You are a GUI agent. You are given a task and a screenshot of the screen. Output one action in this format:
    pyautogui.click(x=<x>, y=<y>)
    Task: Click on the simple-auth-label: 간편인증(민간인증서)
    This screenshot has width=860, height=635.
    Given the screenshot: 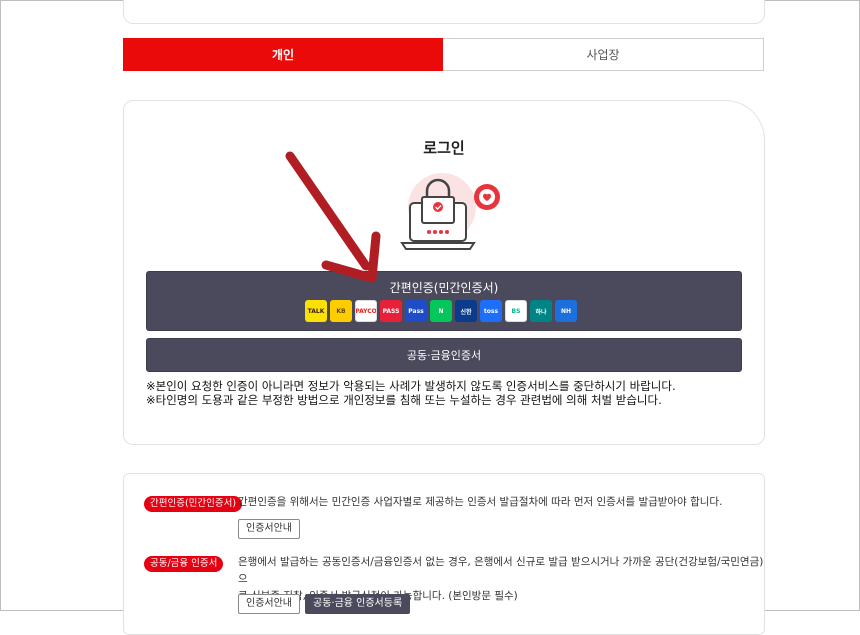 What is the action you would take?
    pyautogui.click(x=444, y=288)
    